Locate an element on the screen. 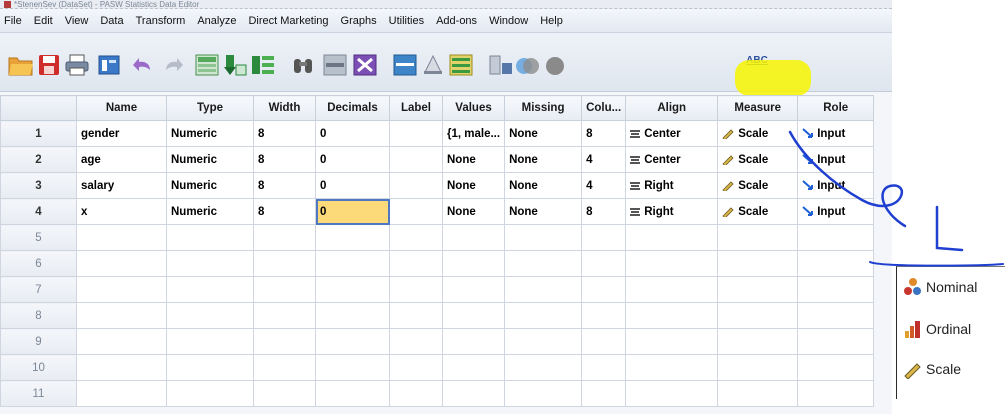 This screenshot has height=414, width=1005. menu-help: Help is located at coordinates (551, 21).